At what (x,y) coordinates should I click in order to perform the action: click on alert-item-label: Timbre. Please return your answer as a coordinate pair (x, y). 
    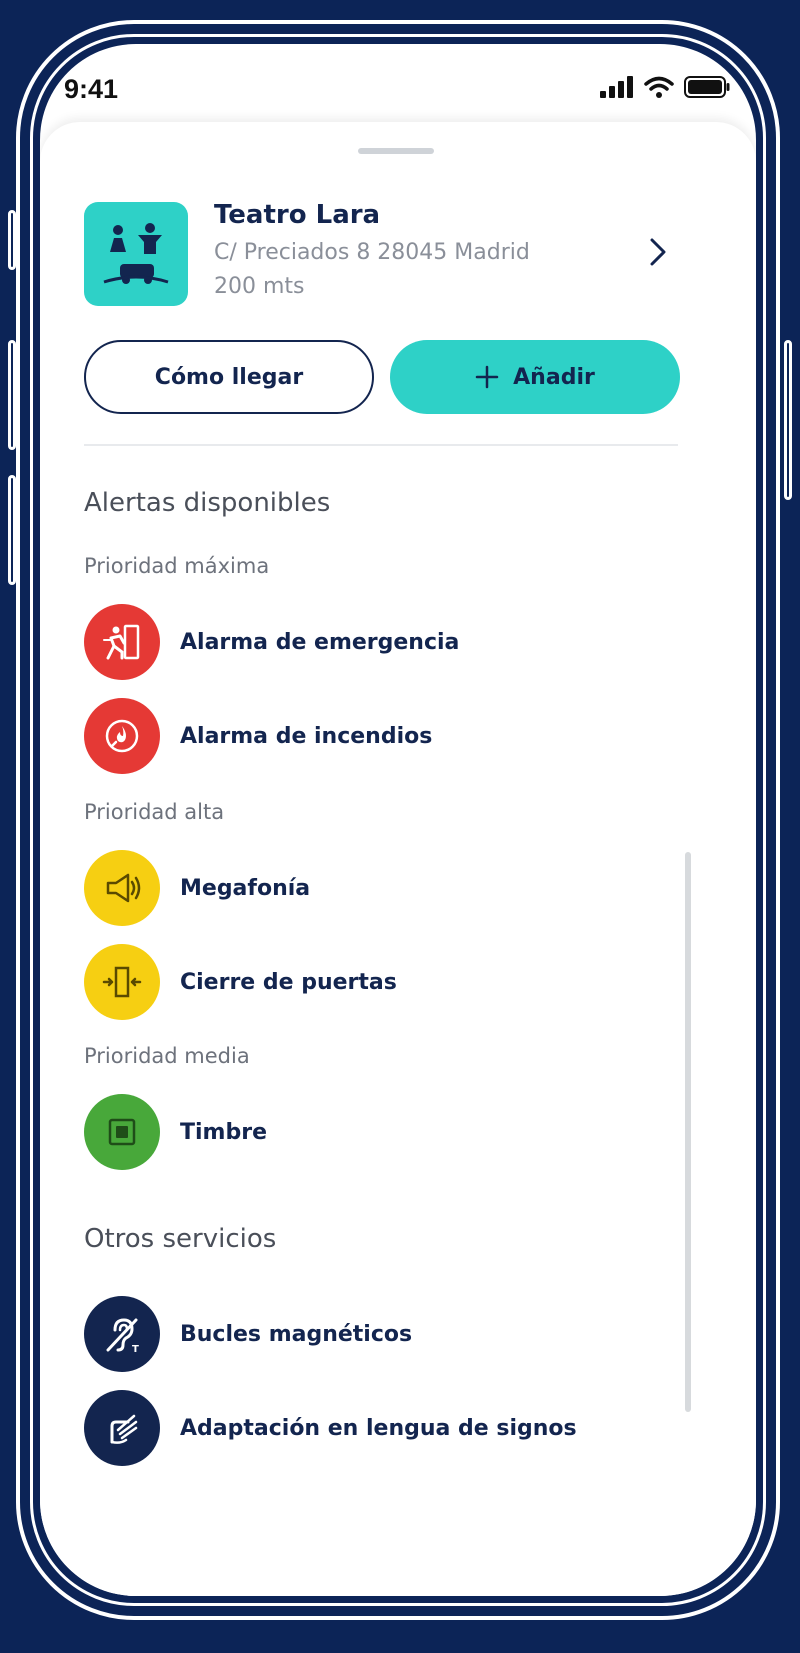
    Looking at the image, I should click on (223, 1132).